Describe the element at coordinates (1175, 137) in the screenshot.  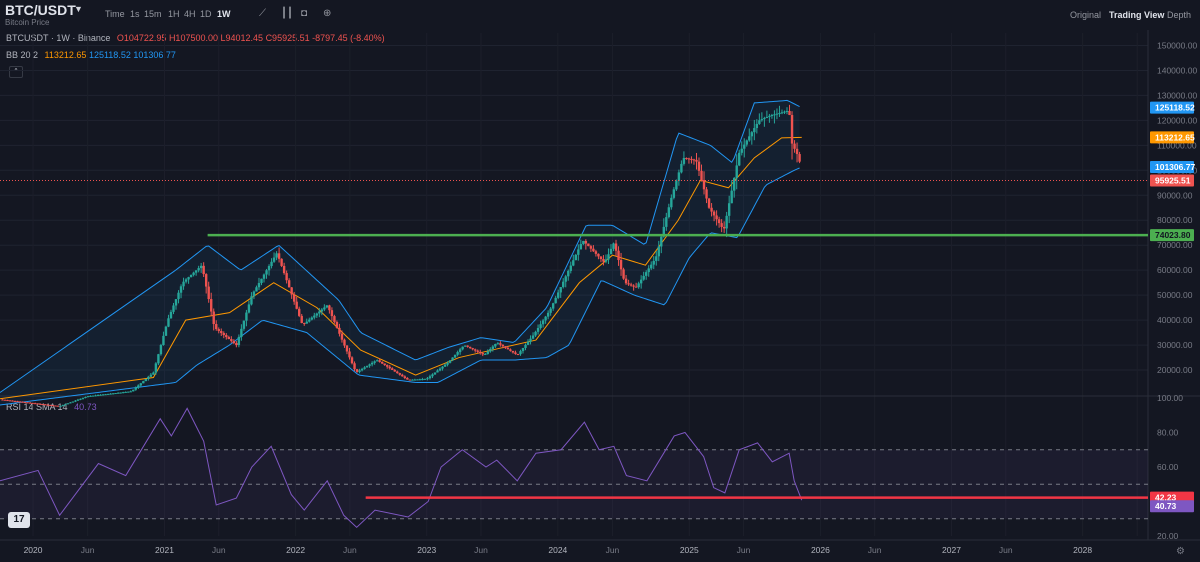
I see `bb-basis-price-tag: 113212.65` at that location.